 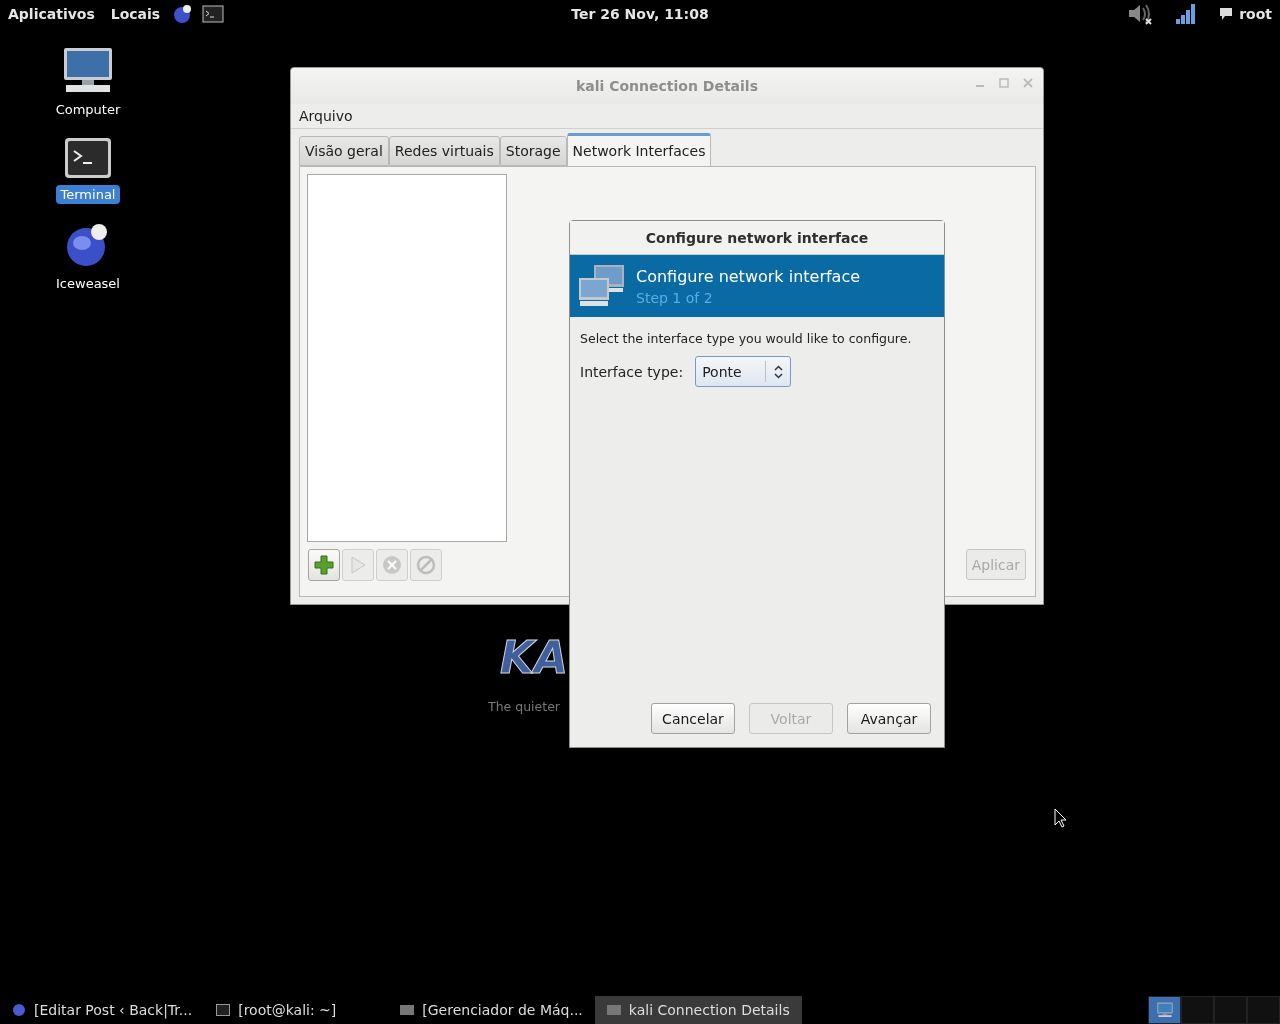 What do you see at coordinates (88, 283) in the screenshot?
I see `desktop-icon-label: Iceweasel` at bounding box center [88, 283].